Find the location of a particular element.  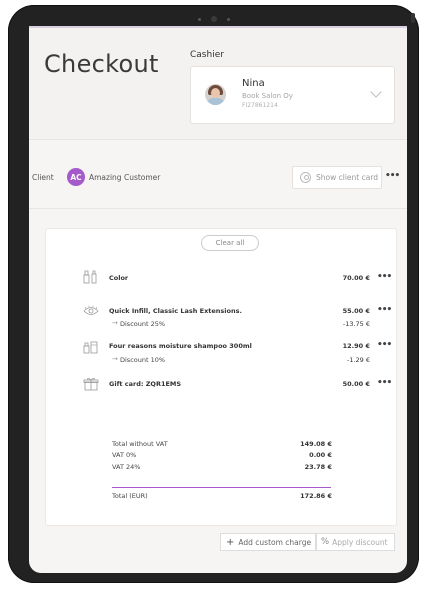

user-circle-icon is located at coordinates (305, 177).